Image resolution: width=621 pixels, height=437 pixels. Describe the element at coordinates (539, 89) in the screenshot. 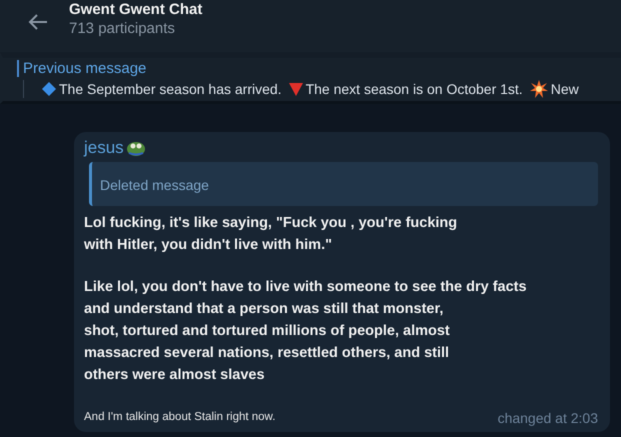

I see `burst-icon` at that location.